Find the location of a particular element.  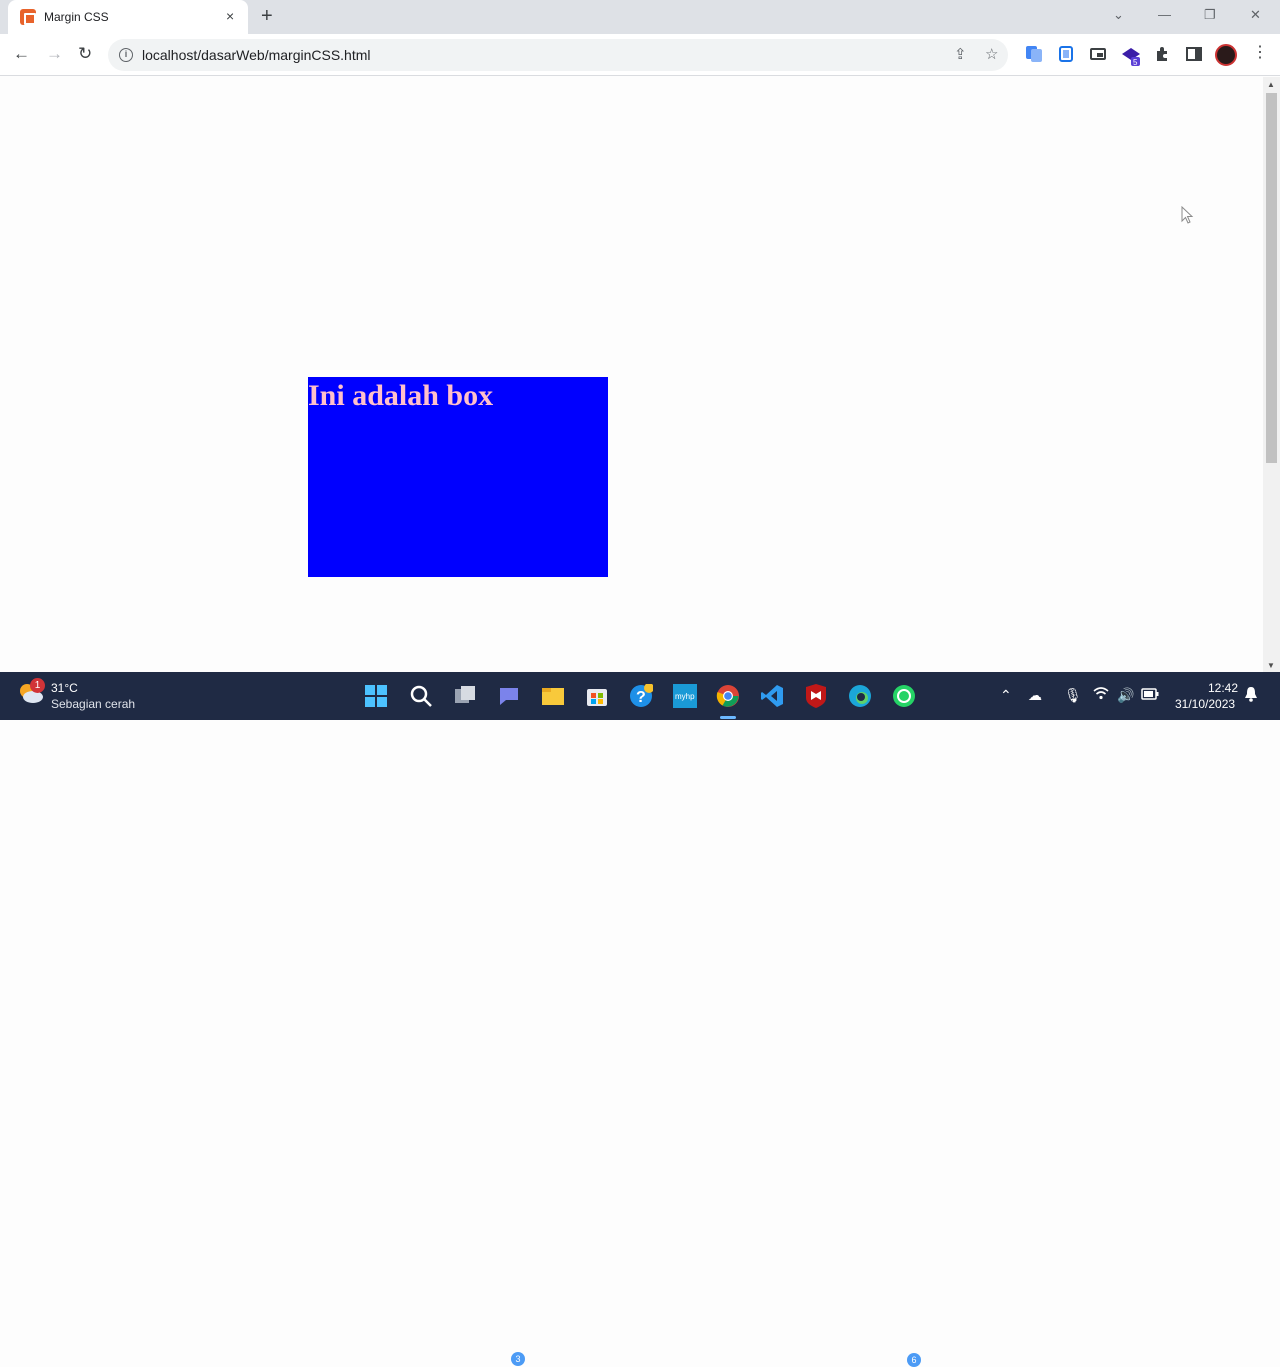

whatsapp-icon is located at coordinates (904, 696).